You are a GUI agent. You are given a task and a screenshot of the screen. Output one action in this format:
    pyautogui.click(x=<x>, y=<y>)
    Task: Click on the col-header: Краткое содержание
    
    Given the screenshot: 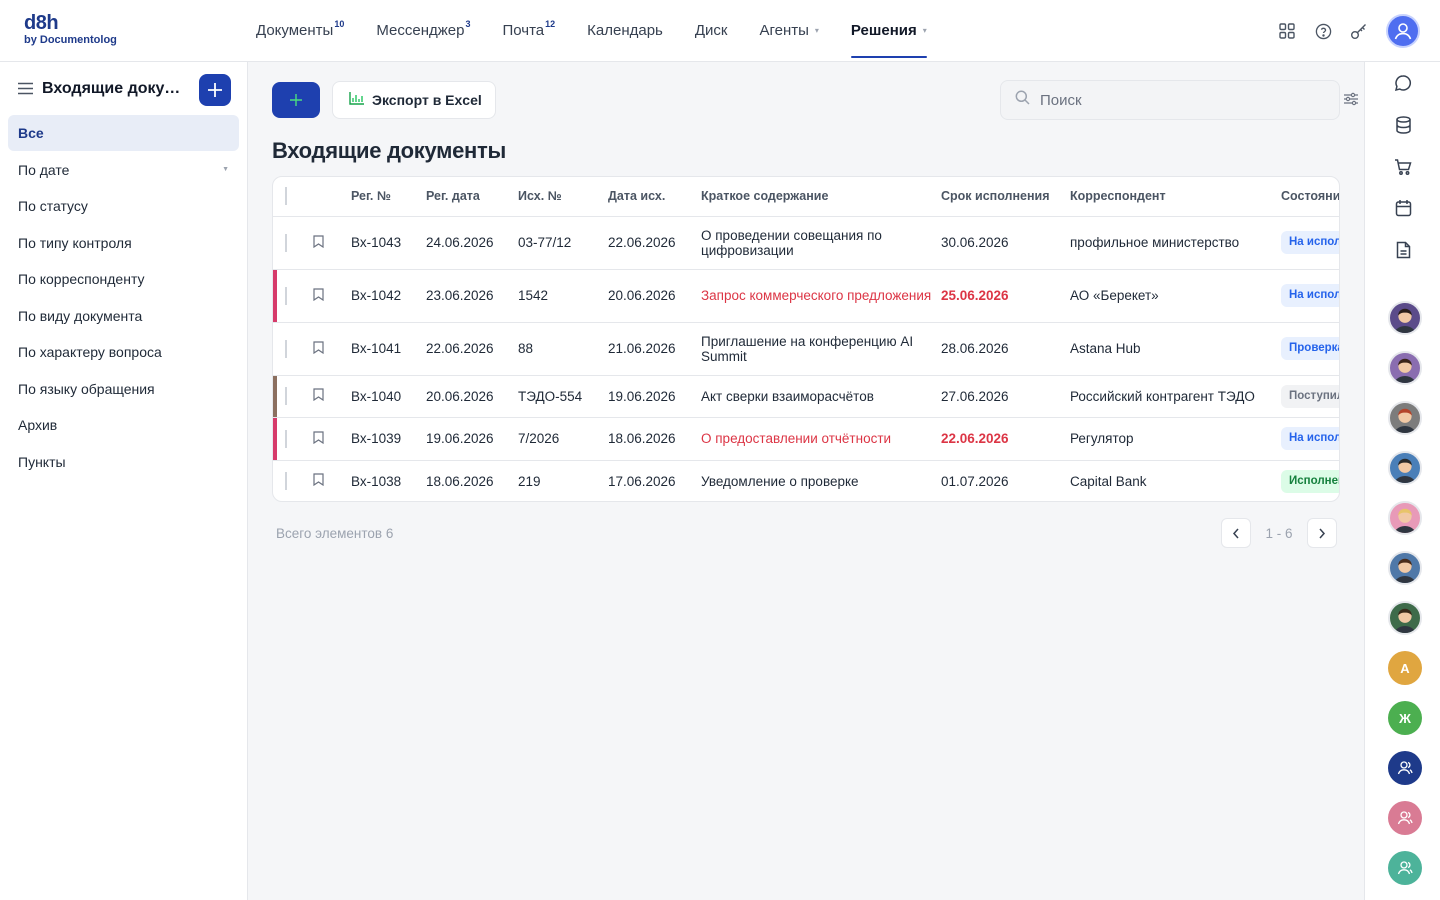 What is the action you would take?
    pyautogui.click(x=821, y=197)
    